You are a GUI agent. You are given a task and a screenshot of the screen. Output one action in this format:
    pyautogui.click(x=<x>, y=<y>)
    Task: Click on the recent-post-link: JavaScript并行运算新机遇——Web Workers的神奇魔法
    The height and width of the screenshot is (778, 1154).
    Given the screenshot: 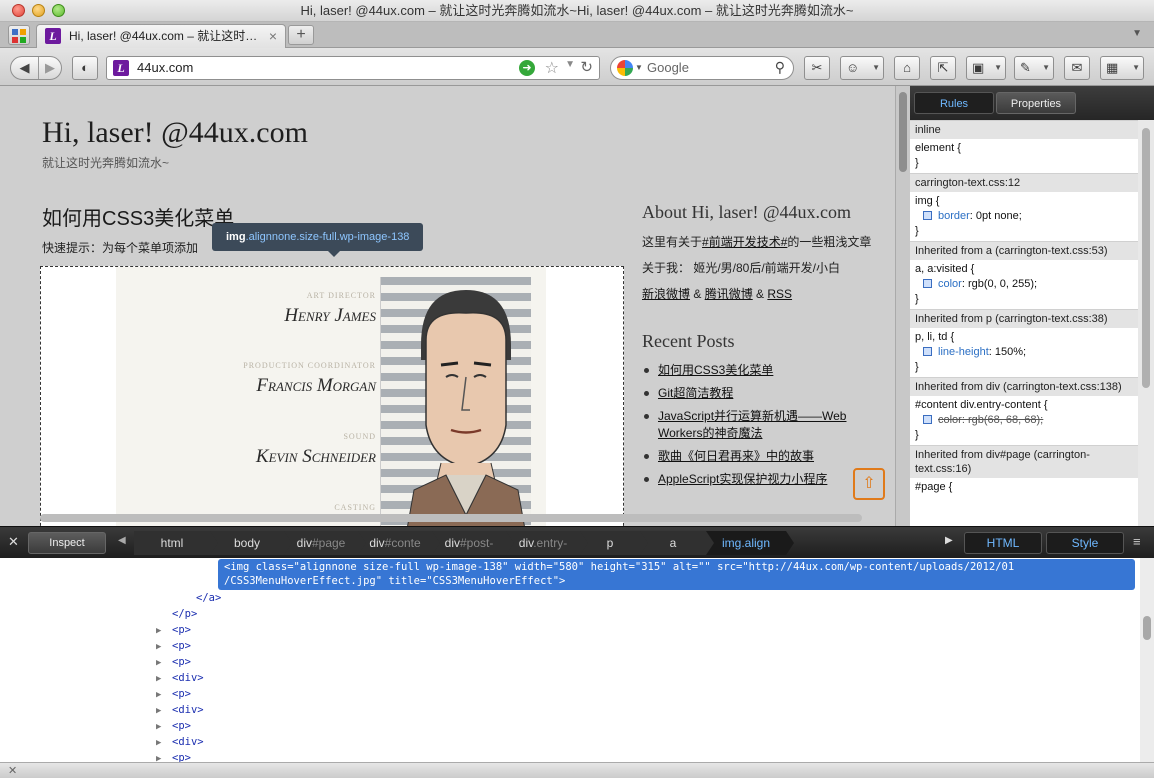 What is the action you would take?
    pyautogui.click(x=767, y=425)
    